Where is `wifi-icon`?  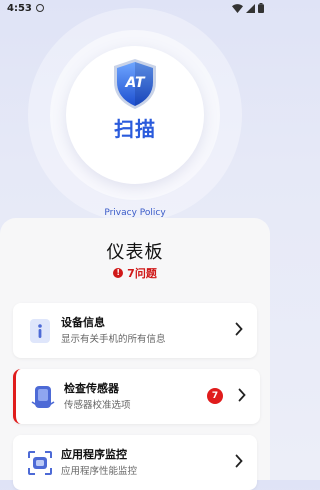 wifi-icon is located at coordinates (237, 8).